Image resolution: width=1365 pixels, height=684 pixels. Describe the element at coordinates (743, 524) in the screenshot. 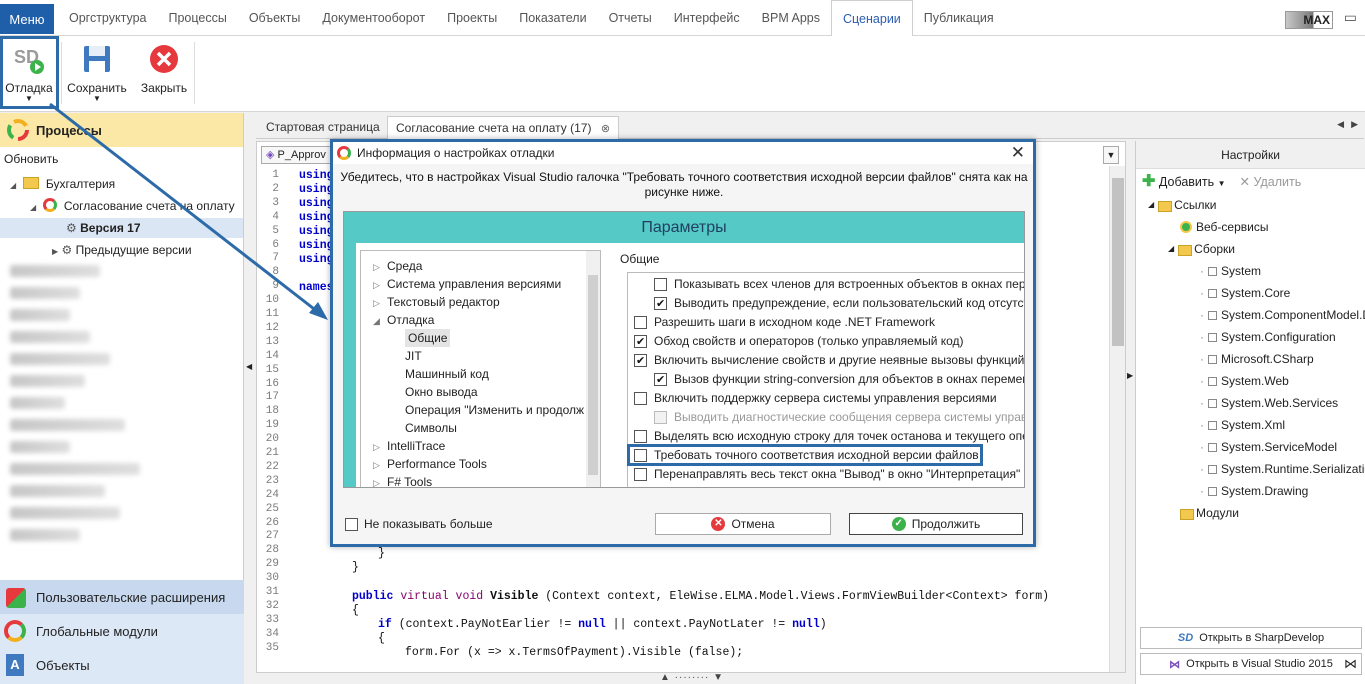

I see `cancel-button: ✕ Отмена` at that location.